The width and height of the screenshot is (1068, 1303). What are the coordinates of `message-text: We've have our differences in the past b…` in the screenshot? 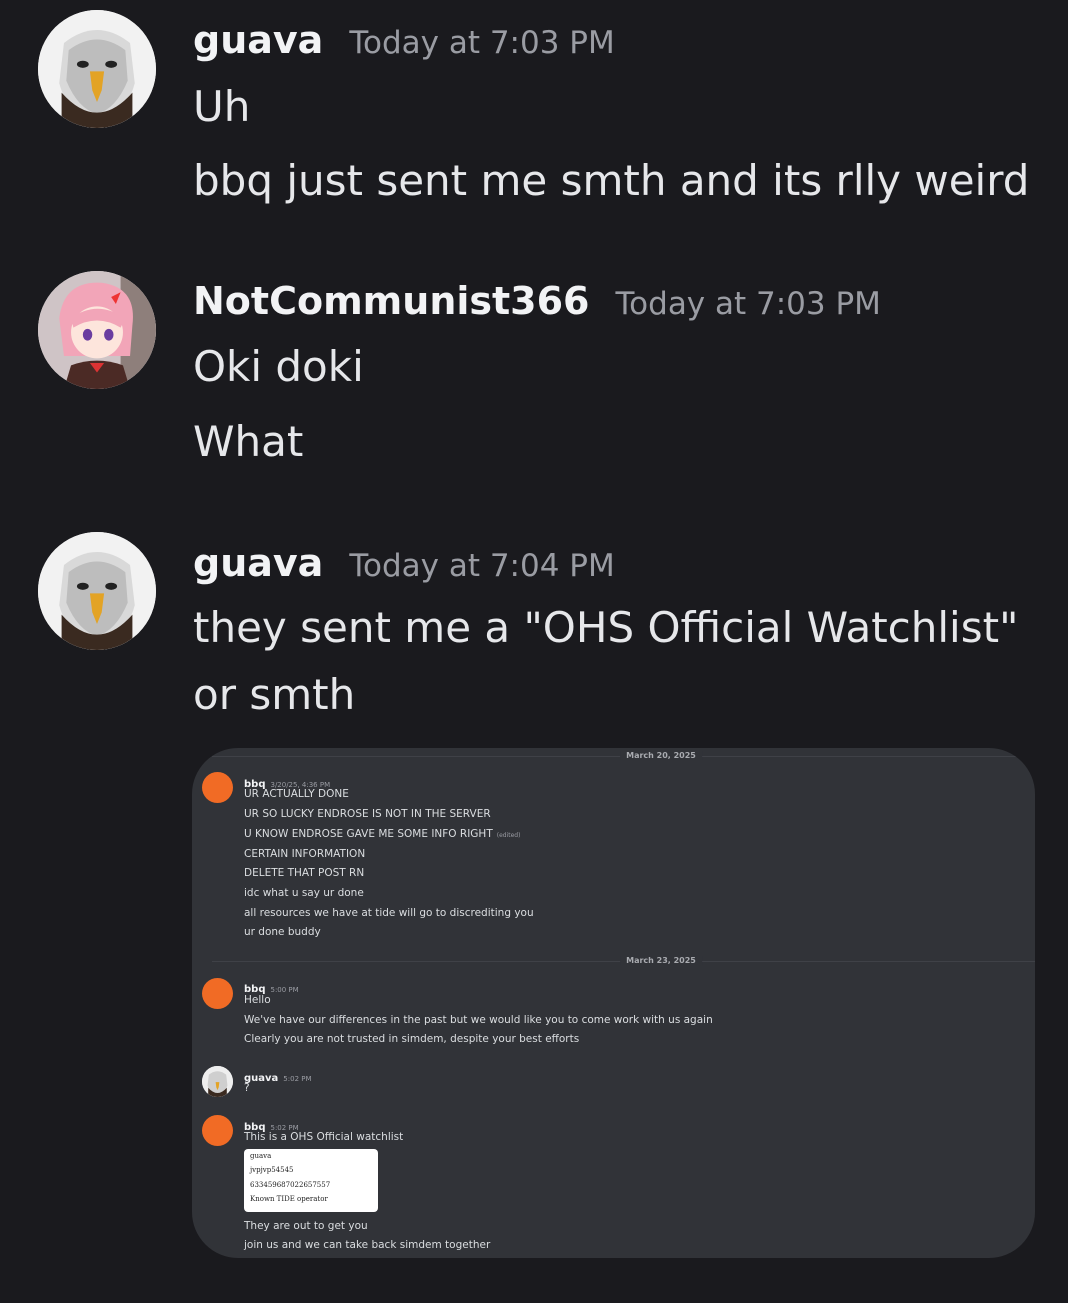 It's located at (478, 1020).